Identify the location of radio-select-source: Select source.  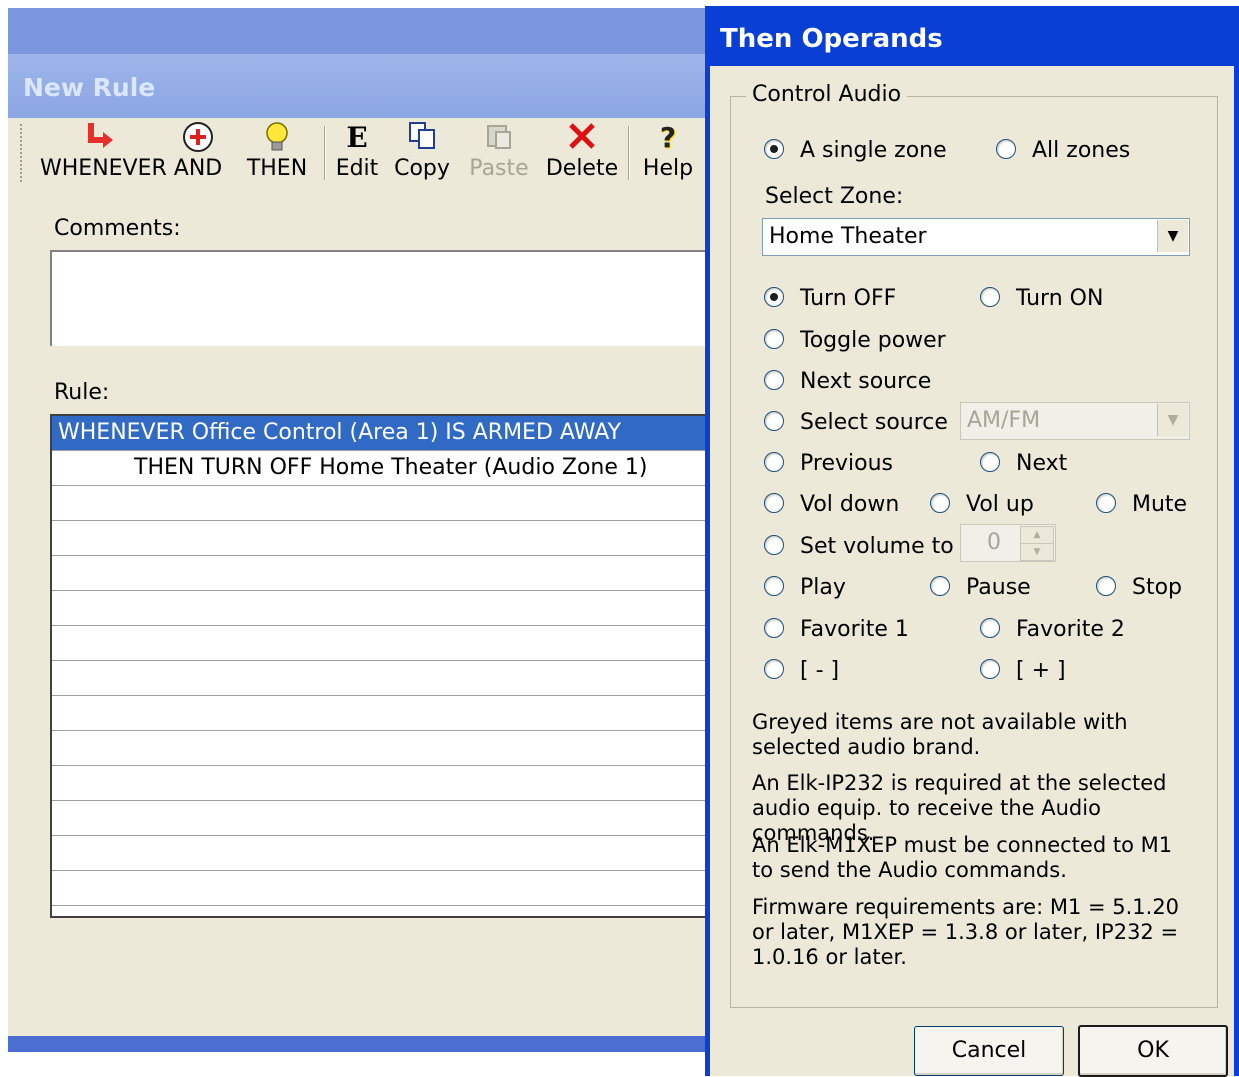
(856, 423).